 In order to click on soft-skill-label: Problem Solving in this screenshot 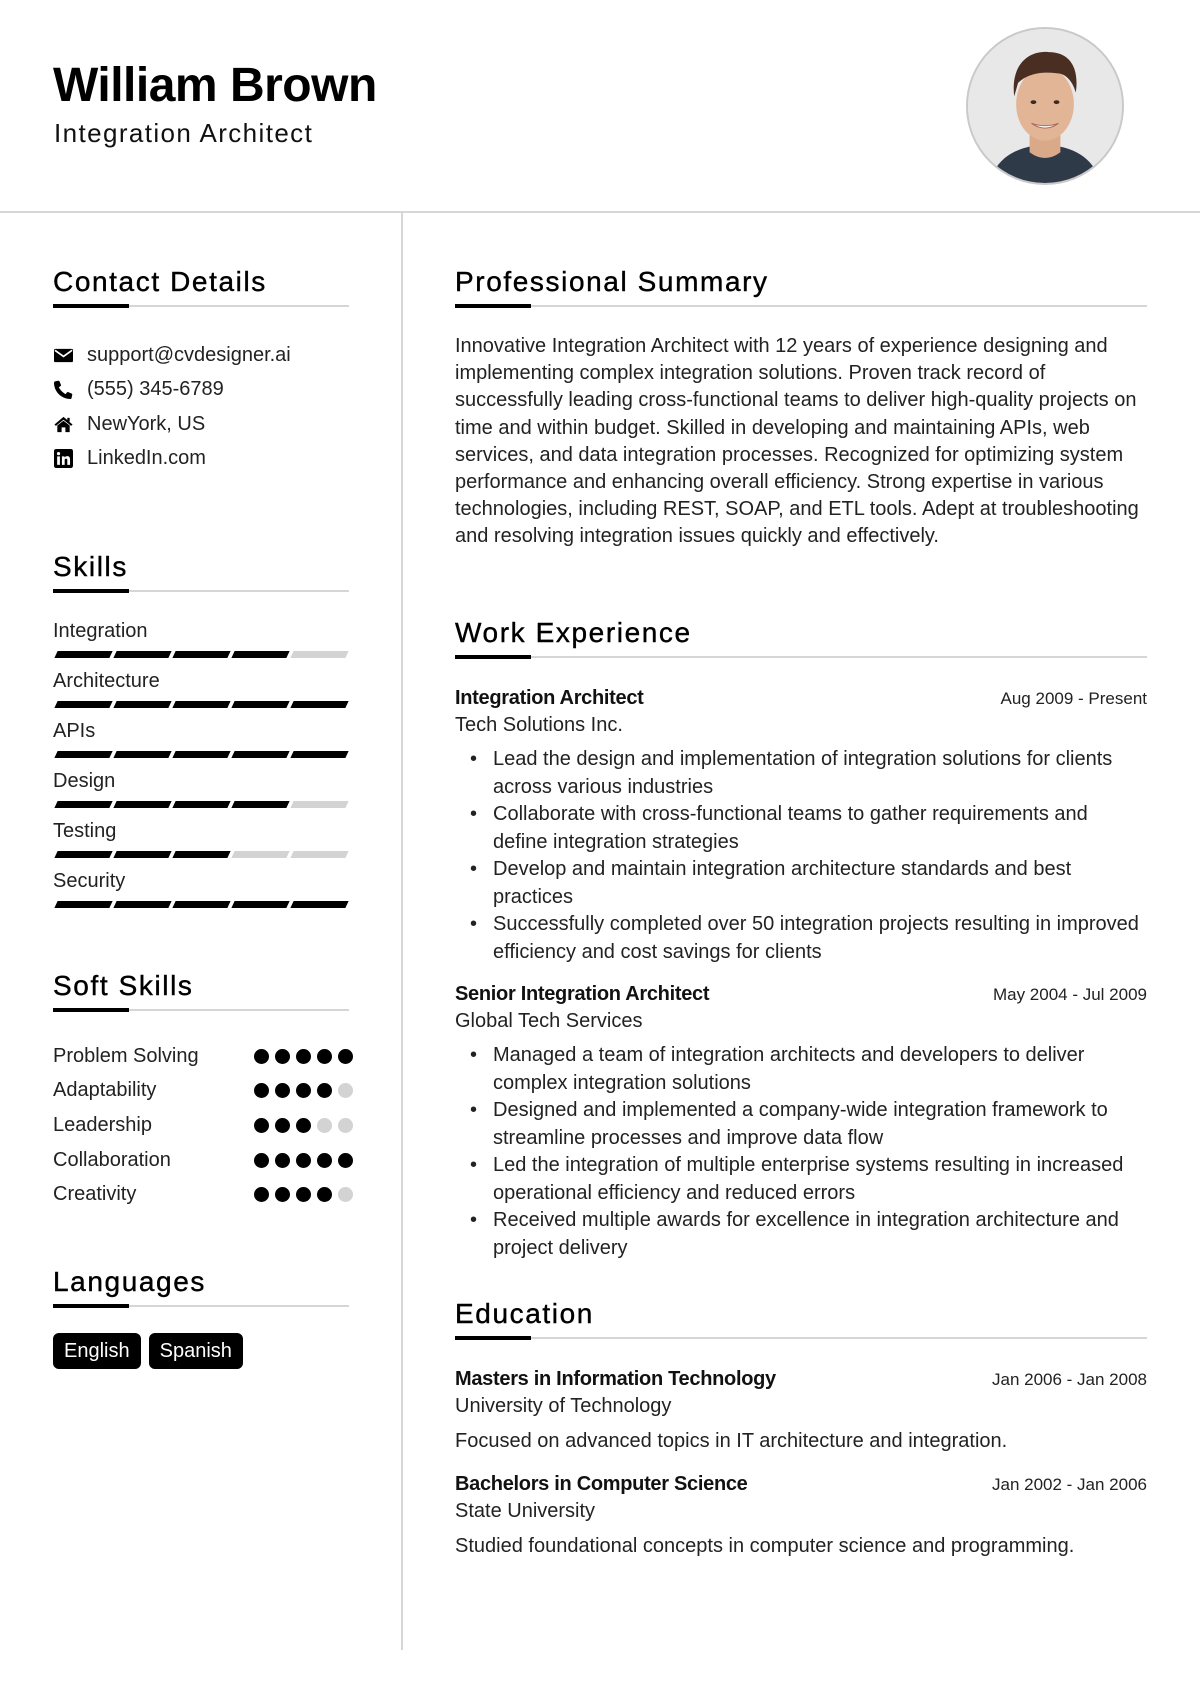, I will do `click(126, 1055)`.